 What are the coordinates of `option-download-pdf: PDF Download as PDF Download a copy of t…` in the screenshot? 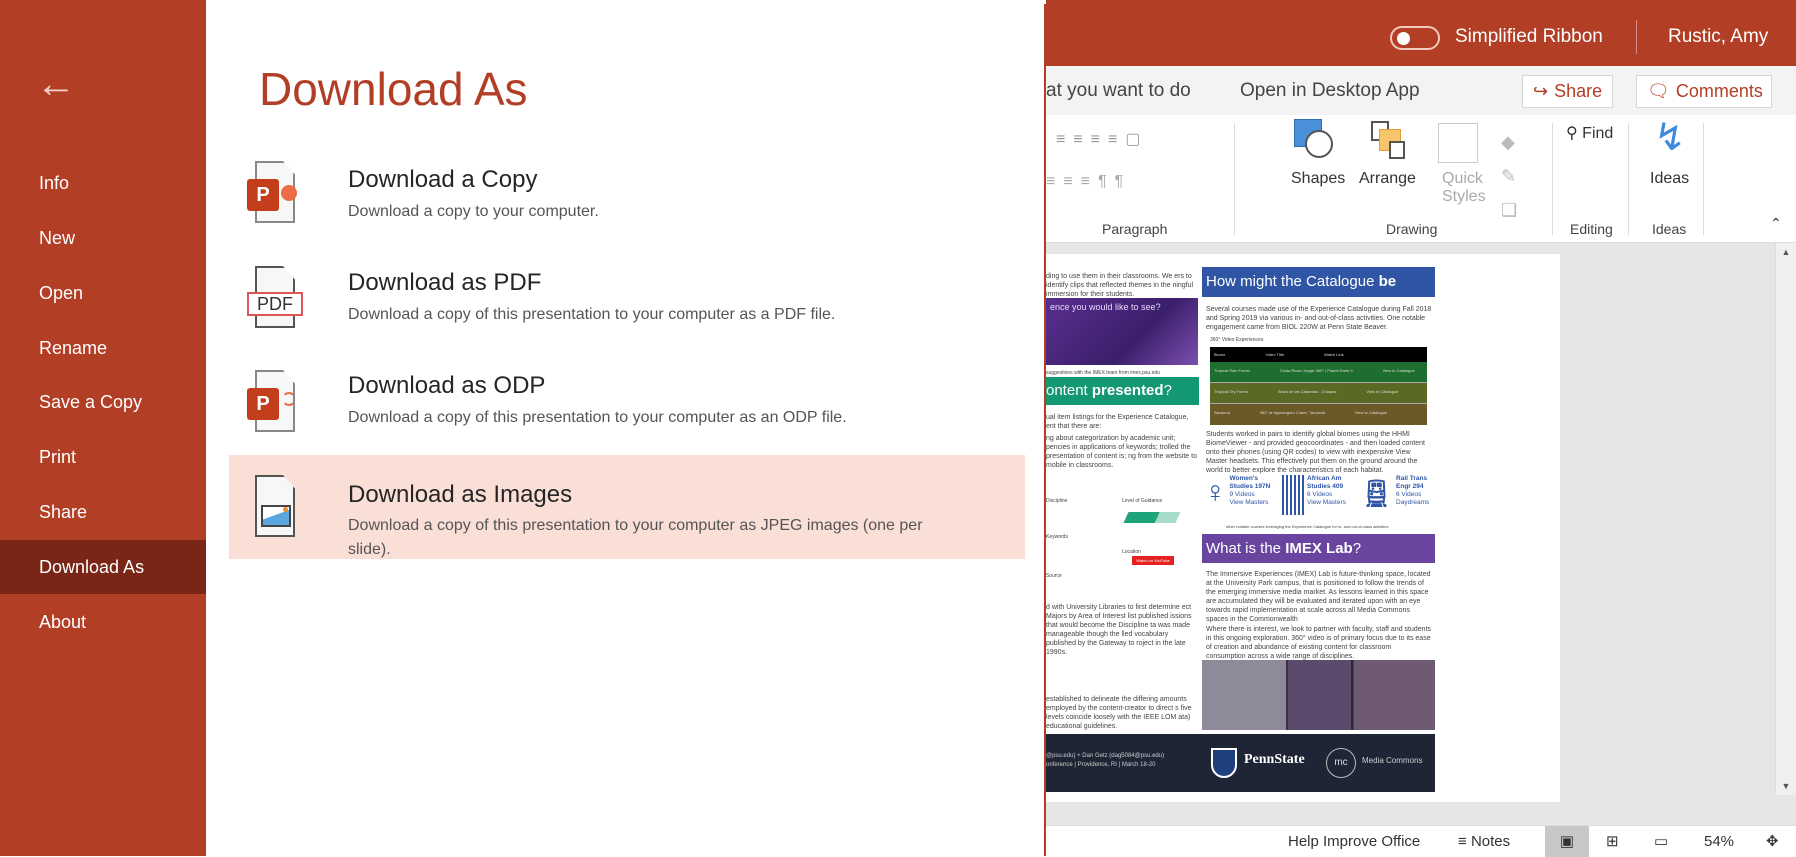 It's located at (627, 291).